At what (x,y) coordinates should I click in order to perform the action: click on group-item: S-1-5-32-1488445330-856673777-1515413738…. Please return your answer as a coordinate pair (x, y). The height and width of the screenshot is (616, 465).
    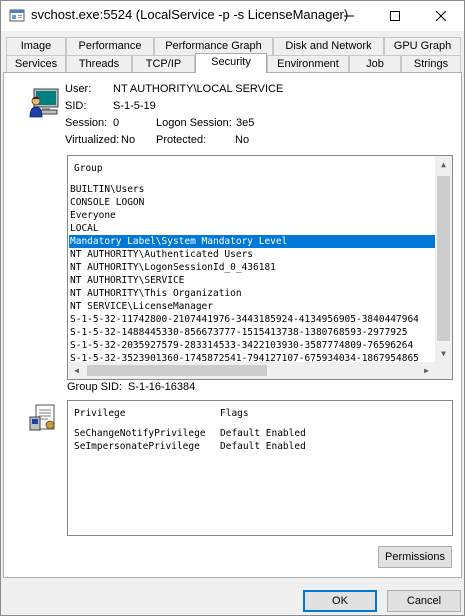
    Looking at the image, I should click on (238, 332).